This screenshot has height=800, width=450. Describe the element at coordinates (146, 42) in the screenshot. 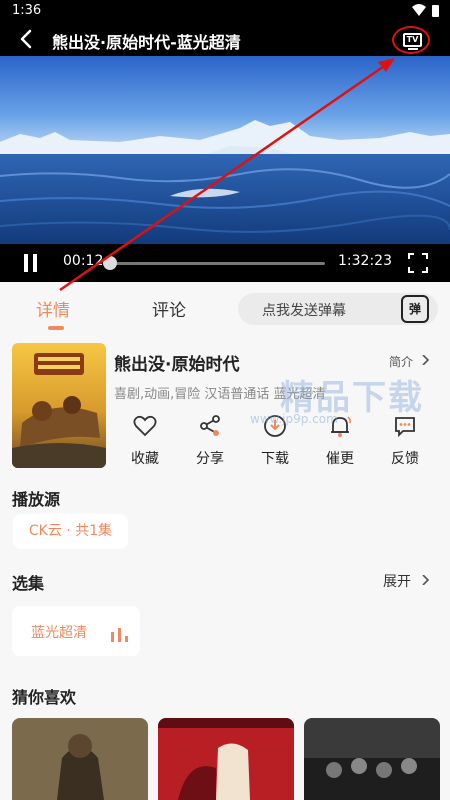

I see `page-title: 熊出没·原始时代-蓝光超清` at that location.